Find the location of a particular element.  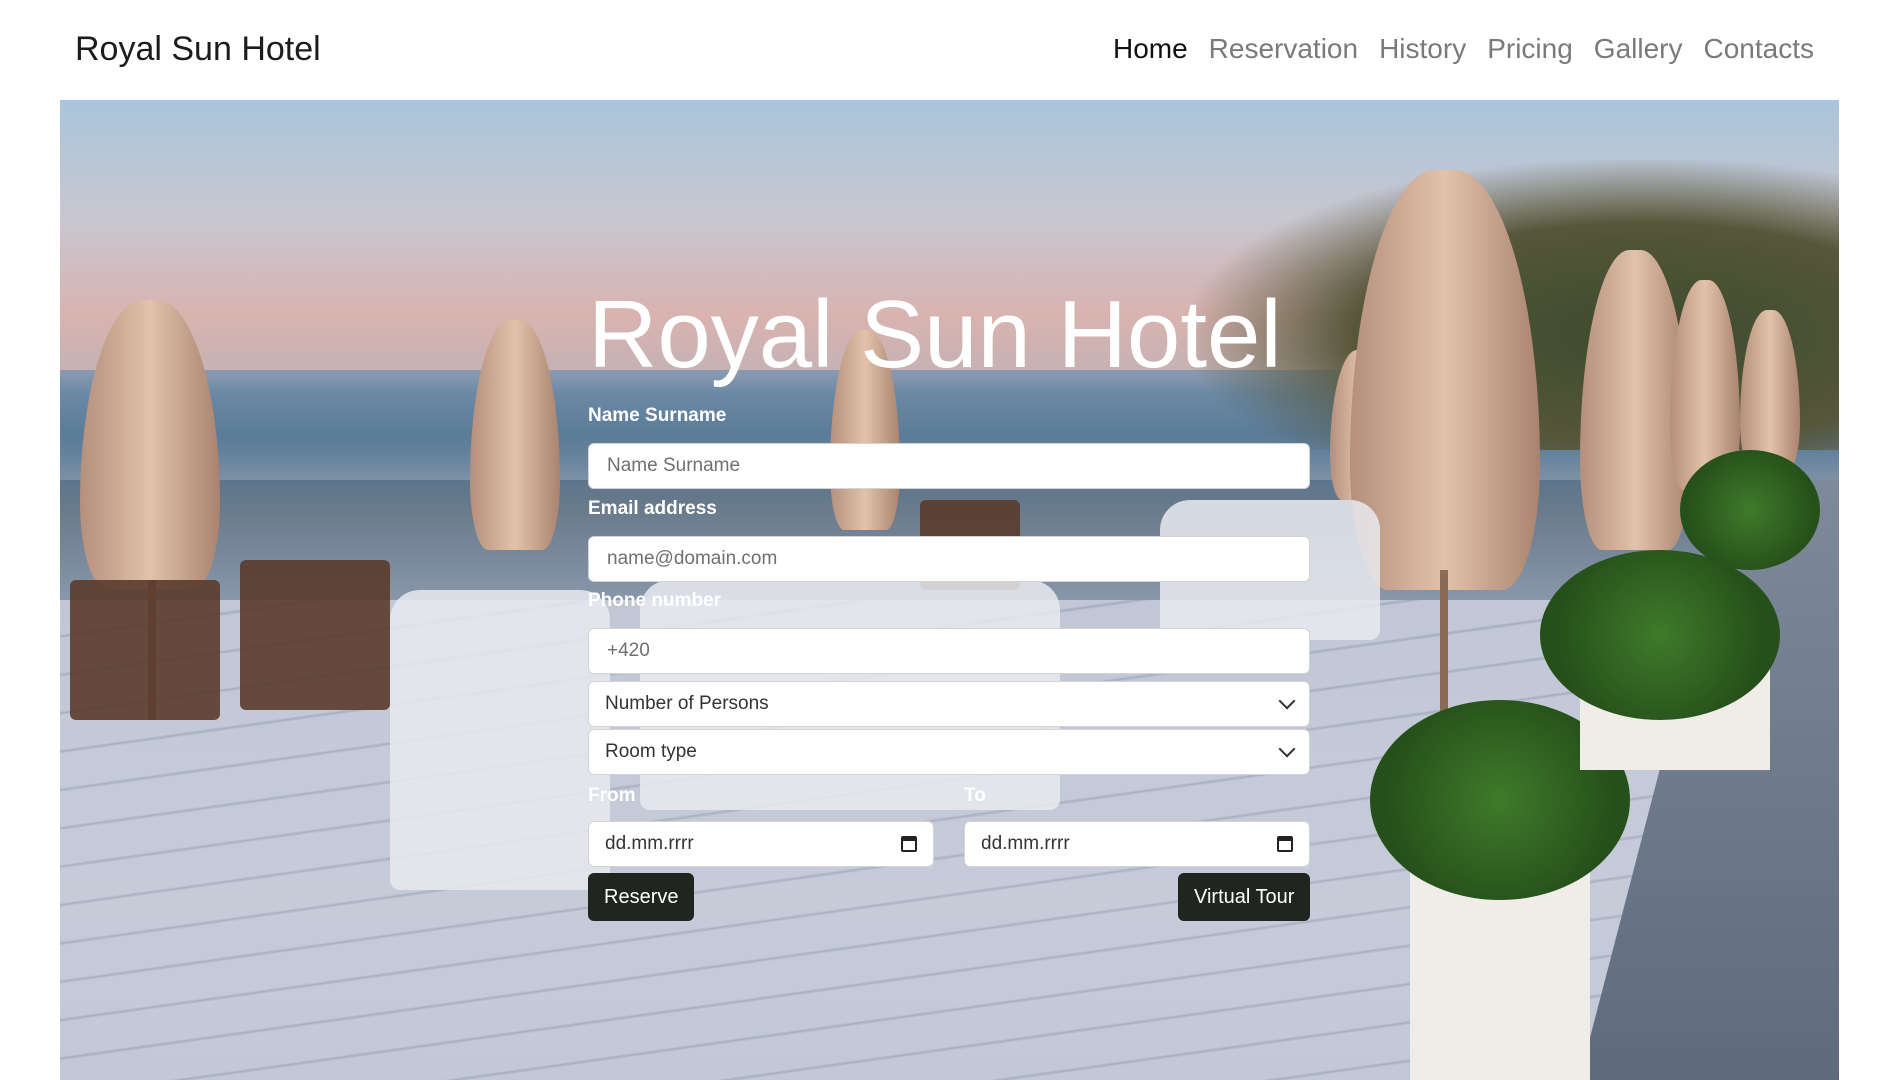

reserve-button: Reserve is located at coordinates (641, 897).